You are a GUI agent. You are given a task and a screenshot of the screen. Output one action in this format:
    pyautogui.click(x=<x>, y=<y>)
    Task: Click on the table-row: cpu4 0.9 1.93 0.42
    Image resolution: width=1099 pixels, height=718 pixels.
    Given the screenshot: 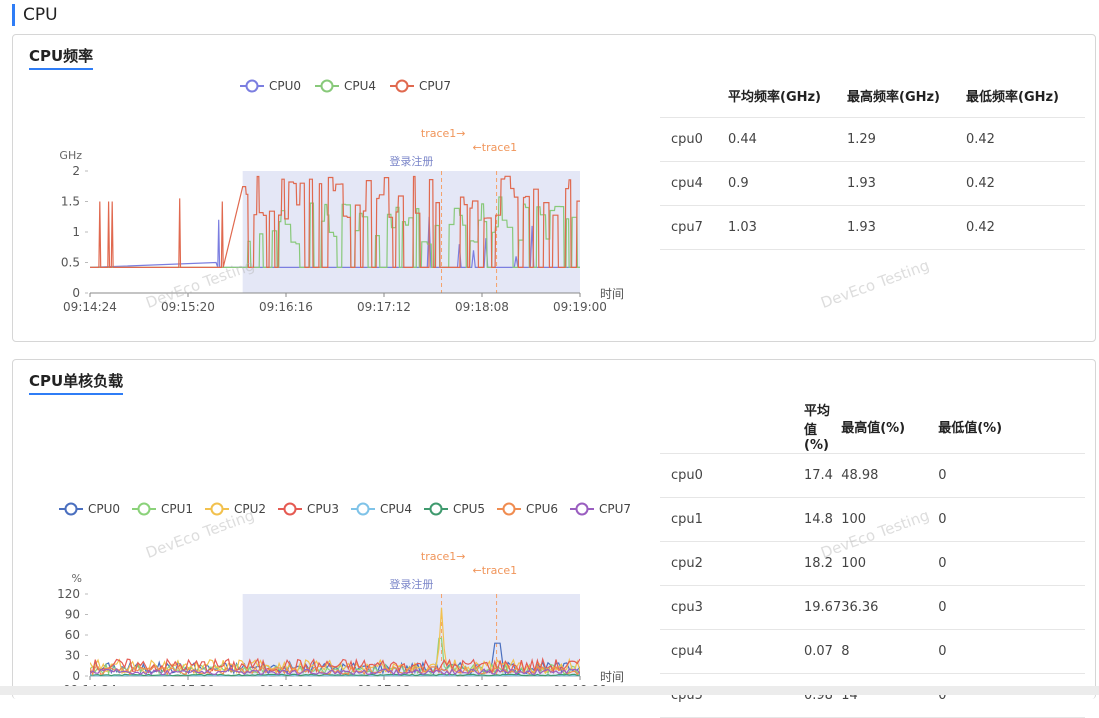 What is the action you would take?
    pyautogui.click(x=872, y=183)
    